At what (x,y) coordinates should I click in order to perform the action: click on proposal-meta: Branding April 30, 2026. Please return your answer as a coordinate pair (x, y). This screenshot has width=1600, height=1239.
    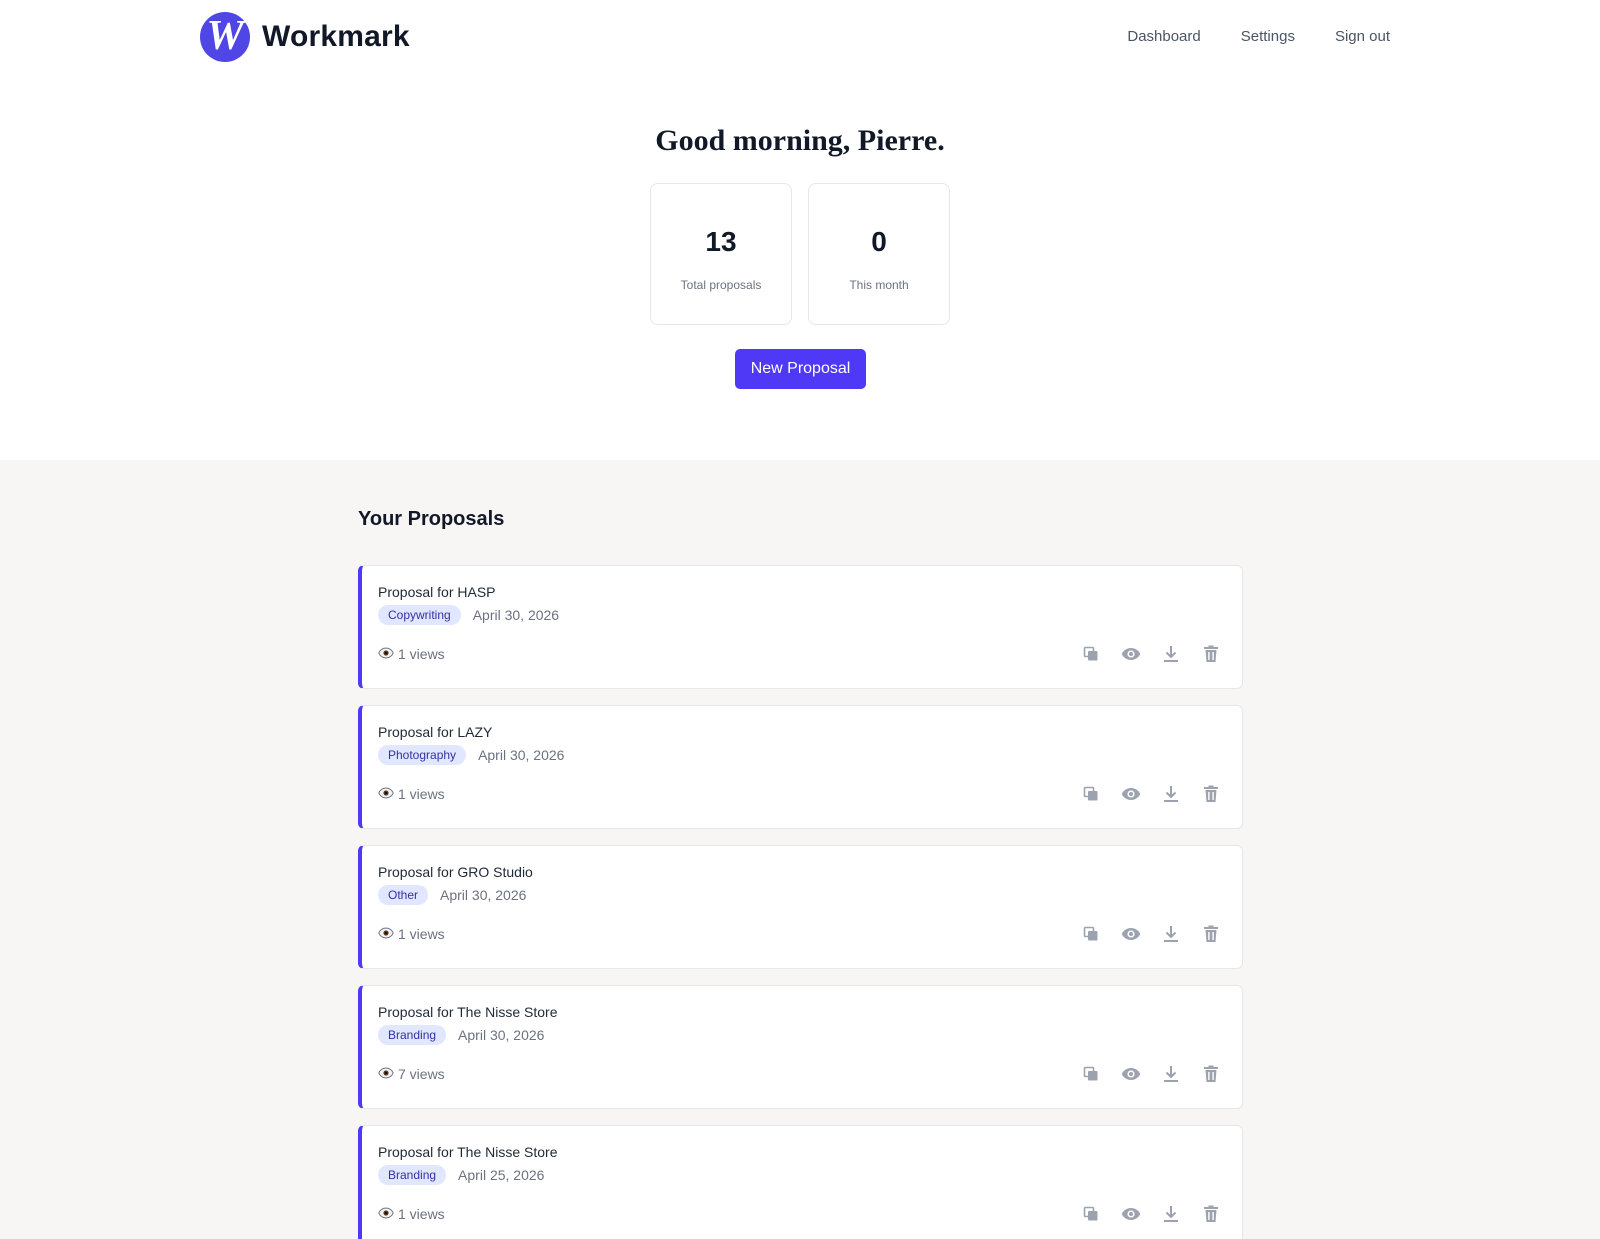
    Looking at the image, I should click on (461, 1035).